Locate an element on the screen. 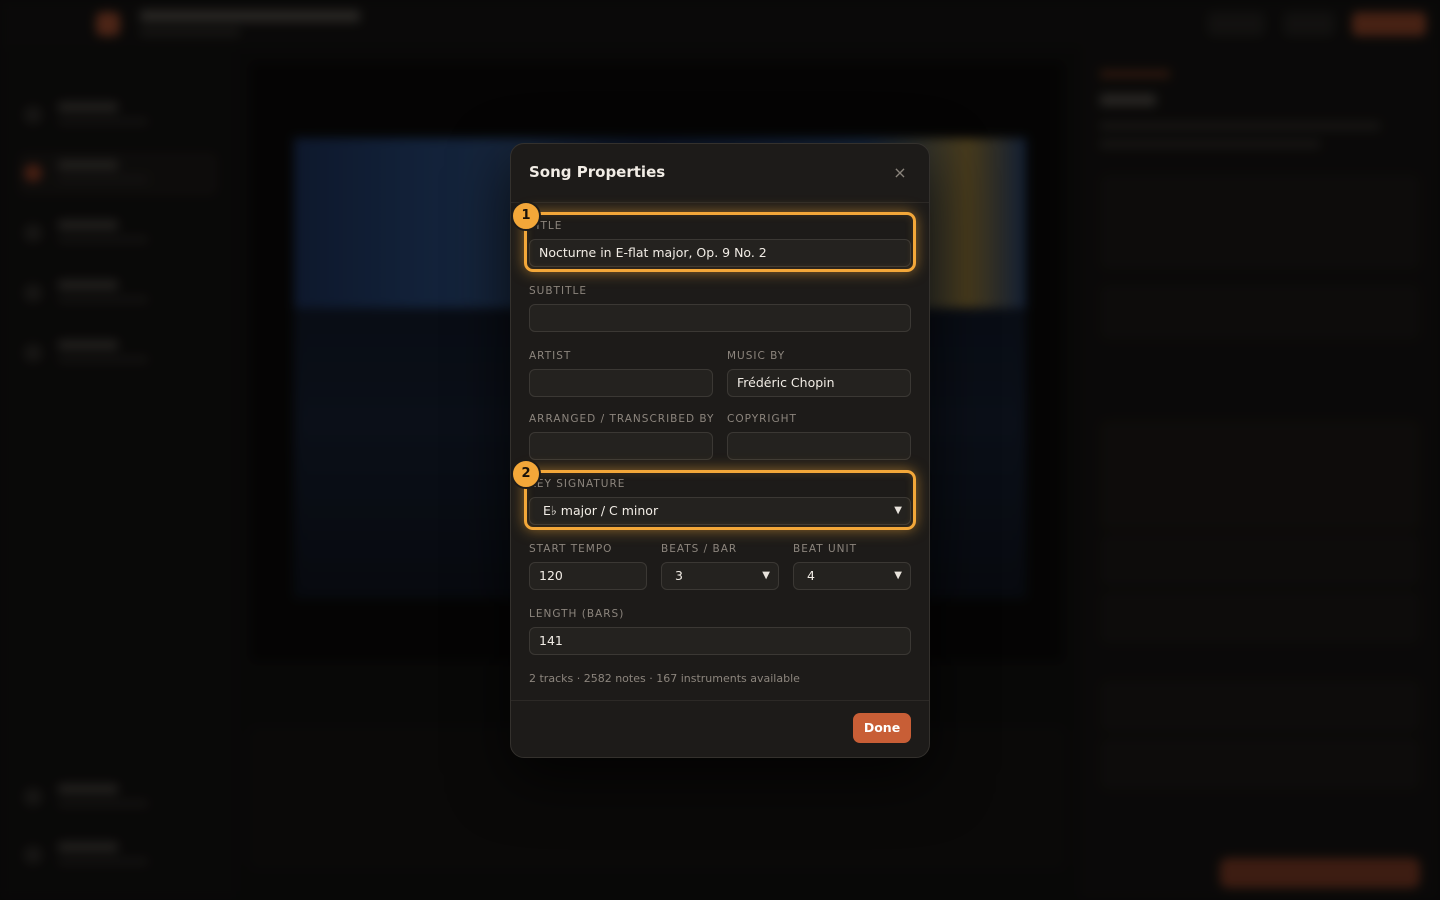 The width and height of the screenshot is (1440, 900). dialog-footer: Done is located at coordinates (720, 728).